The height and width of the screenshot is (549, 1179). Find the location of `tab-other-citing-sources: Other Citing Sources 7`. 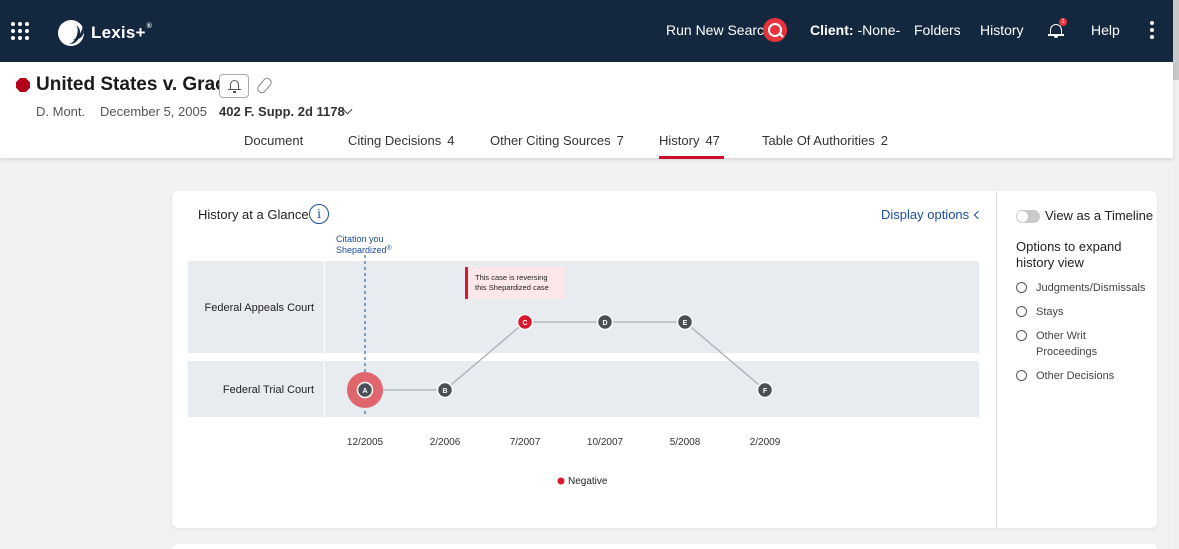

tab-other-citing-sources: Other Citing Sources 7 is located at coordinates (557, 140).